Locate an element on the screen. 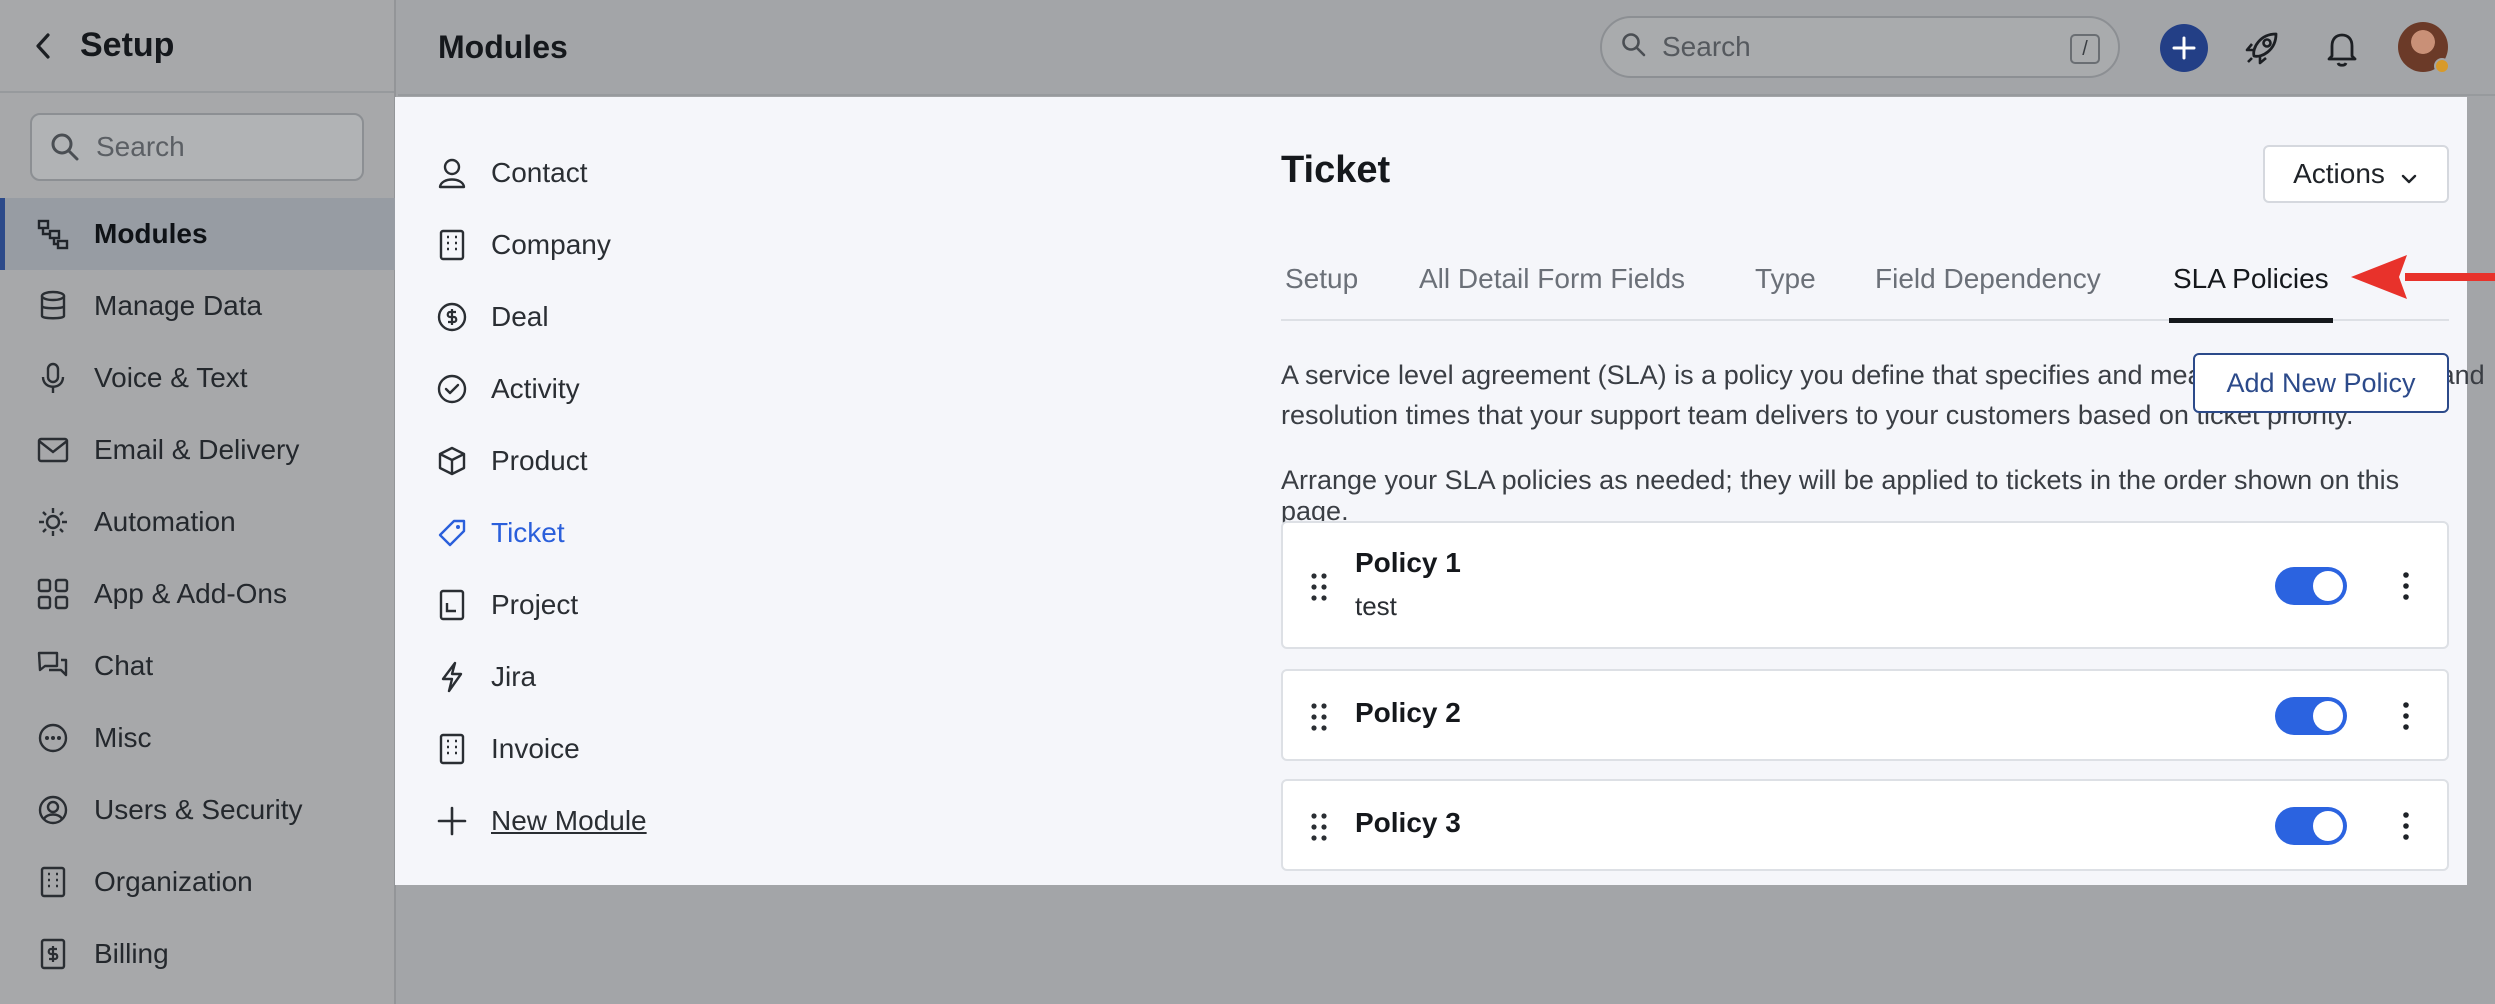 The height and width of the screenshot is (1004, 2495). policy-row: Policy 1 test is located at coordinates (1865, 585).